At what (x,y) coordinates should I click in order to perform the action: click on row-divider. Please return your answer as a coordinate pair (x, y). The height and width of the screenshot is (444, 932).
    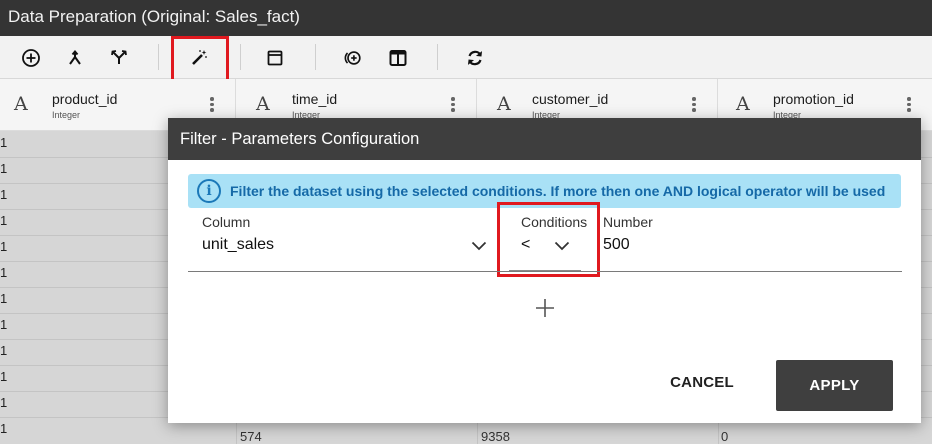
    Looking at the image, I should click on (545, 271).